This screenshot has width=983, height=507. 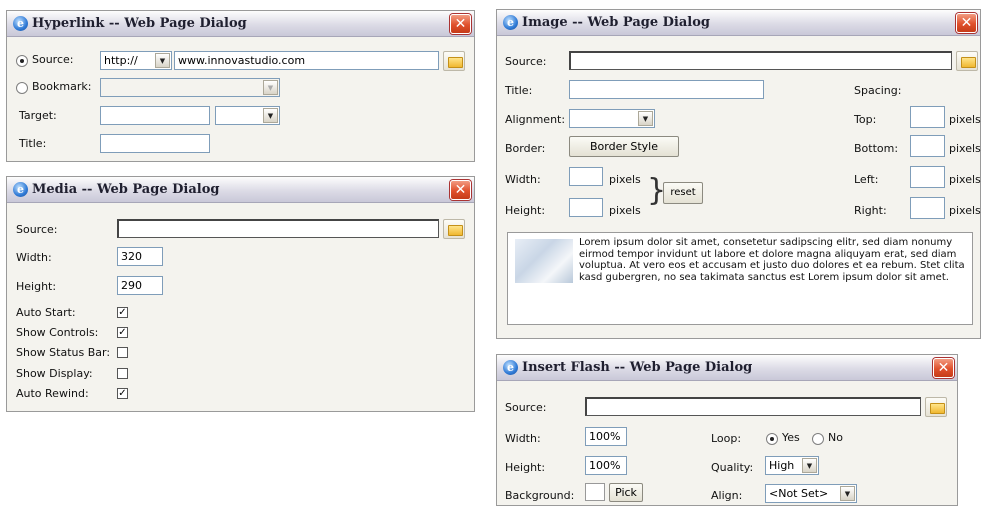 I want to click on quality-value: High, so click(x=782, y=465).